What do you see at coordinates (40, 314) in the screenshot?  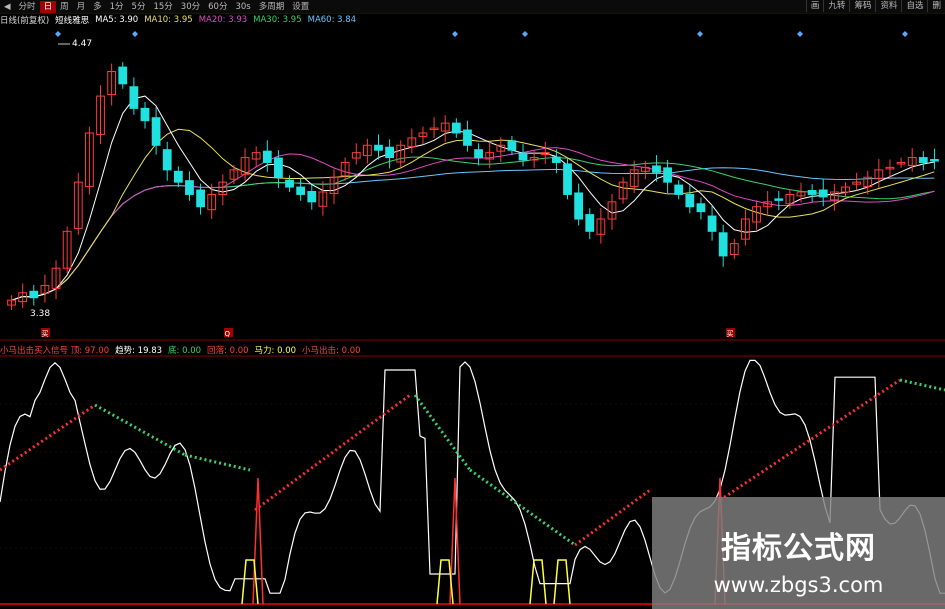 I see `low-label: 3.38` at bounding box center [40, 314].